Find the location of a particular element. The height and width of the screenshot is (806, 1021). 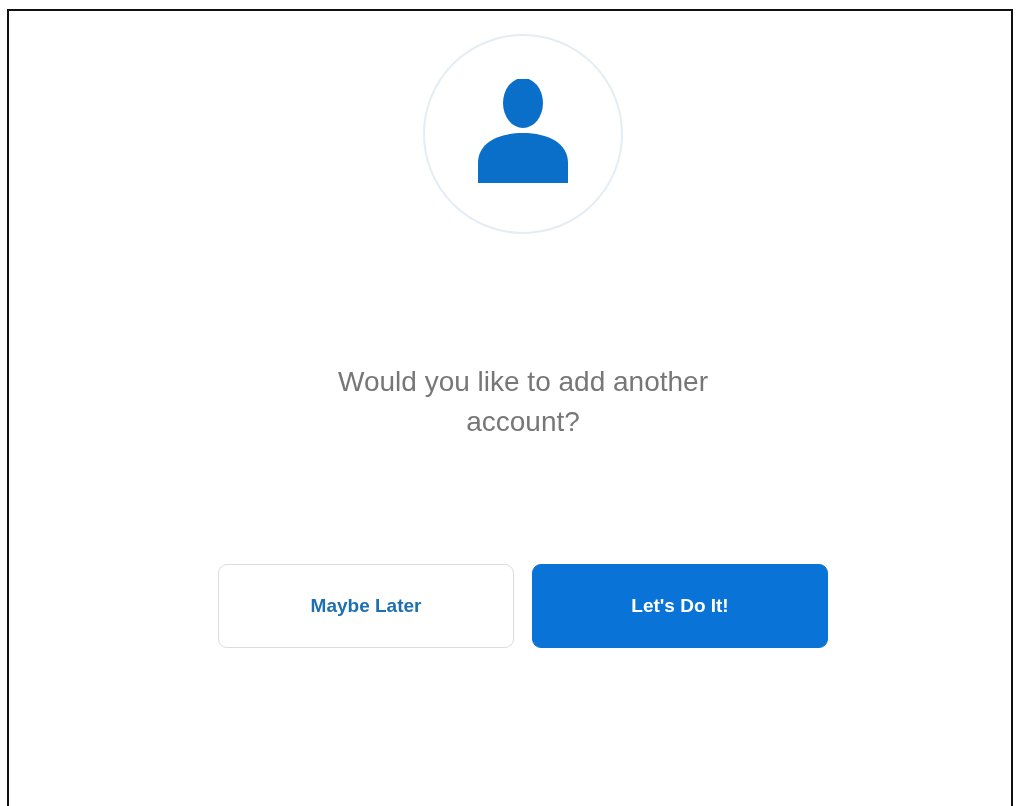

prompt-text: Would you like to add another account? is located at coordinates (523, 402).